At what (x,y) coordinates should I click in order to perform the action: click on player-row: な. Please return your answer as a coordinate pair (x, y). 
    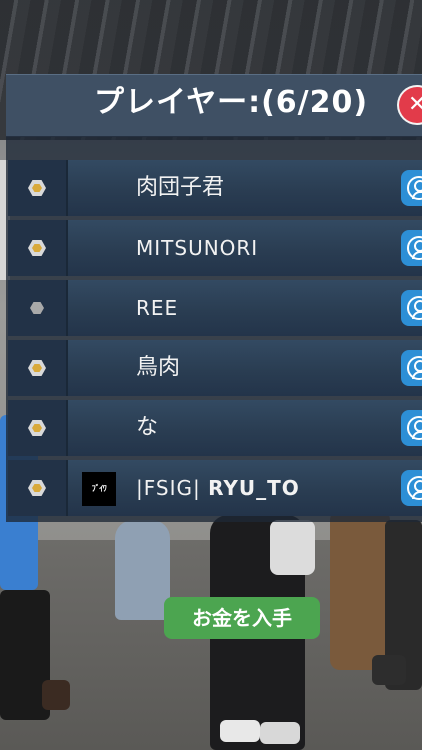
    Looking at the image, I should click on (215, 428).